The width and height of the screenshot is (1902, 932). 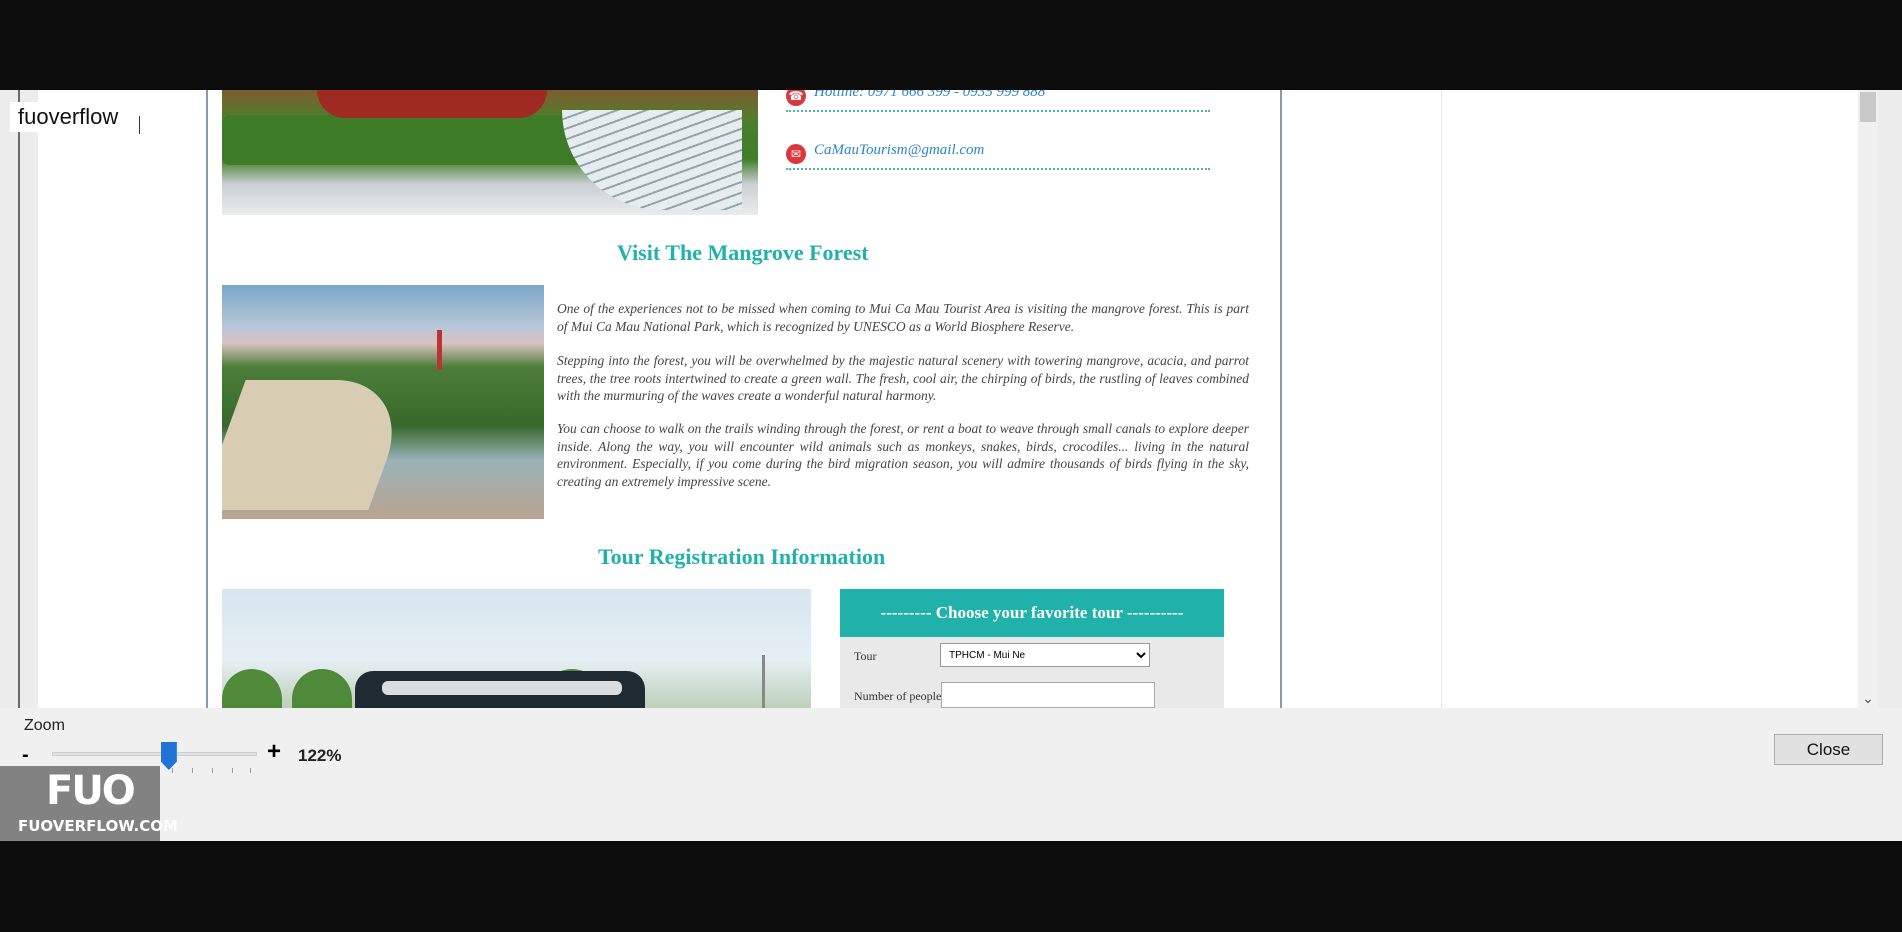 I want to click on scrollbar-thumb, so click(x=1868, y=107).